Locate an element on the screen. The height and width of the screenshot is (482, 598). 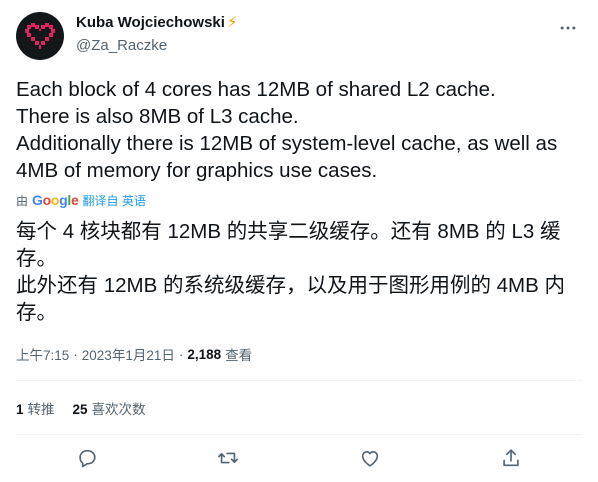
more-icon is located at coordinates (568, 28).